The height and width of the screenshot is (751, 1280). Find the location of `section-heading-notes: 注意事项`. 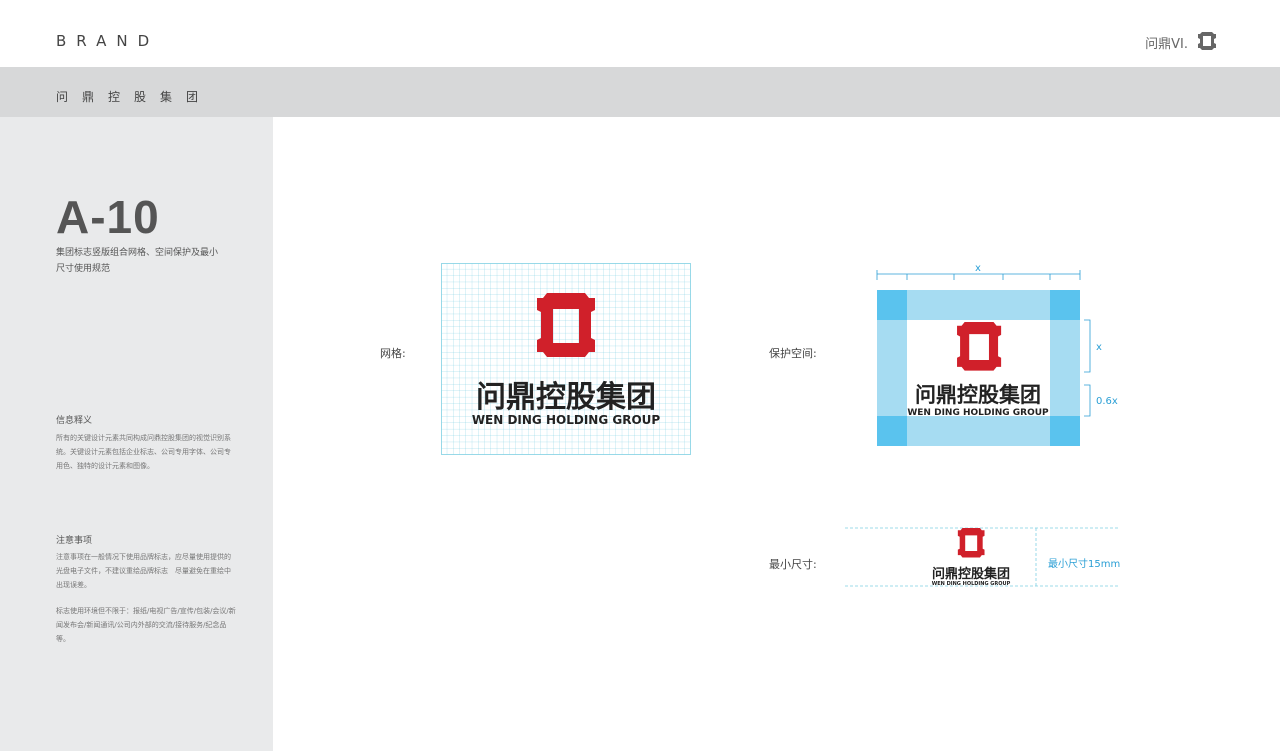

section-heading-notes: 注意事项 is located at coordinates (74, 541).